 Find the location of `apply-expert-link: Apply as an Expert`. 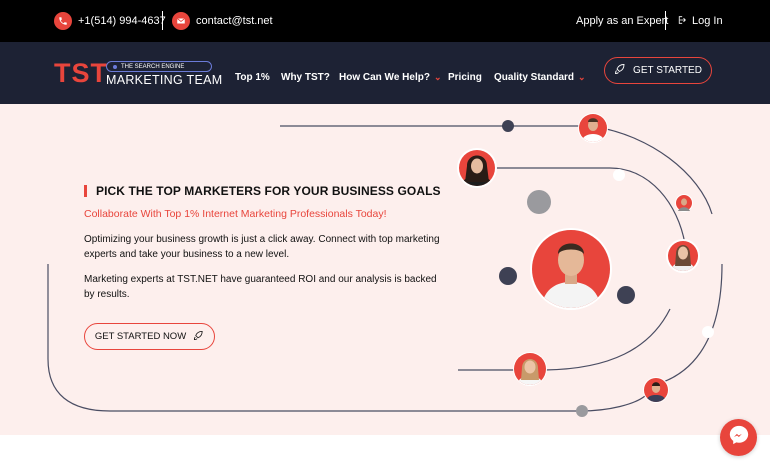

apply-expert-link: Apply as an Expert is located at coordinates (622, 21).